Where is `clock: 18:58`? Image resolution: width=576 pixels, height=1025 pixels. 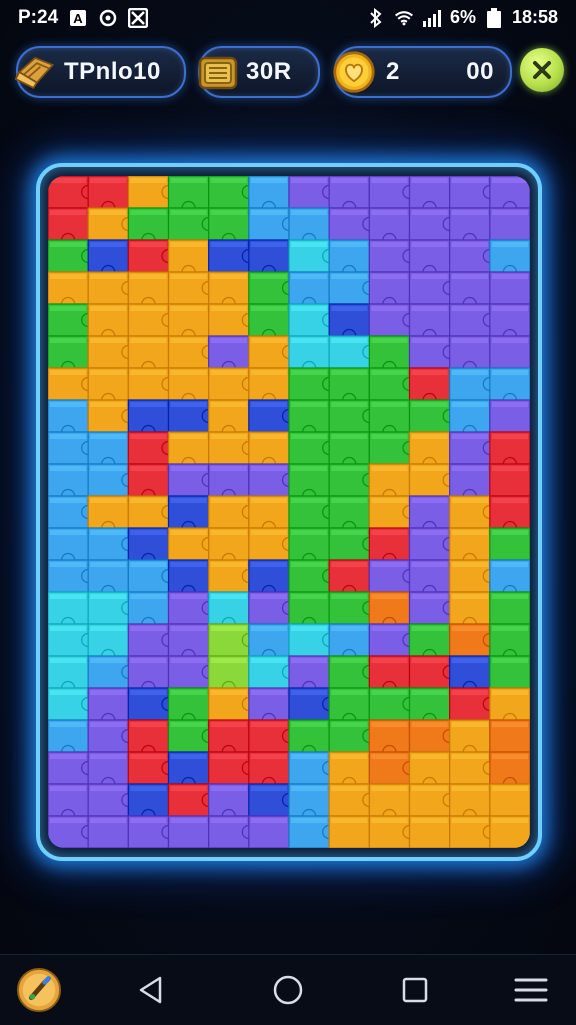
clock: 18:58 is located at coordinates (534, 17).